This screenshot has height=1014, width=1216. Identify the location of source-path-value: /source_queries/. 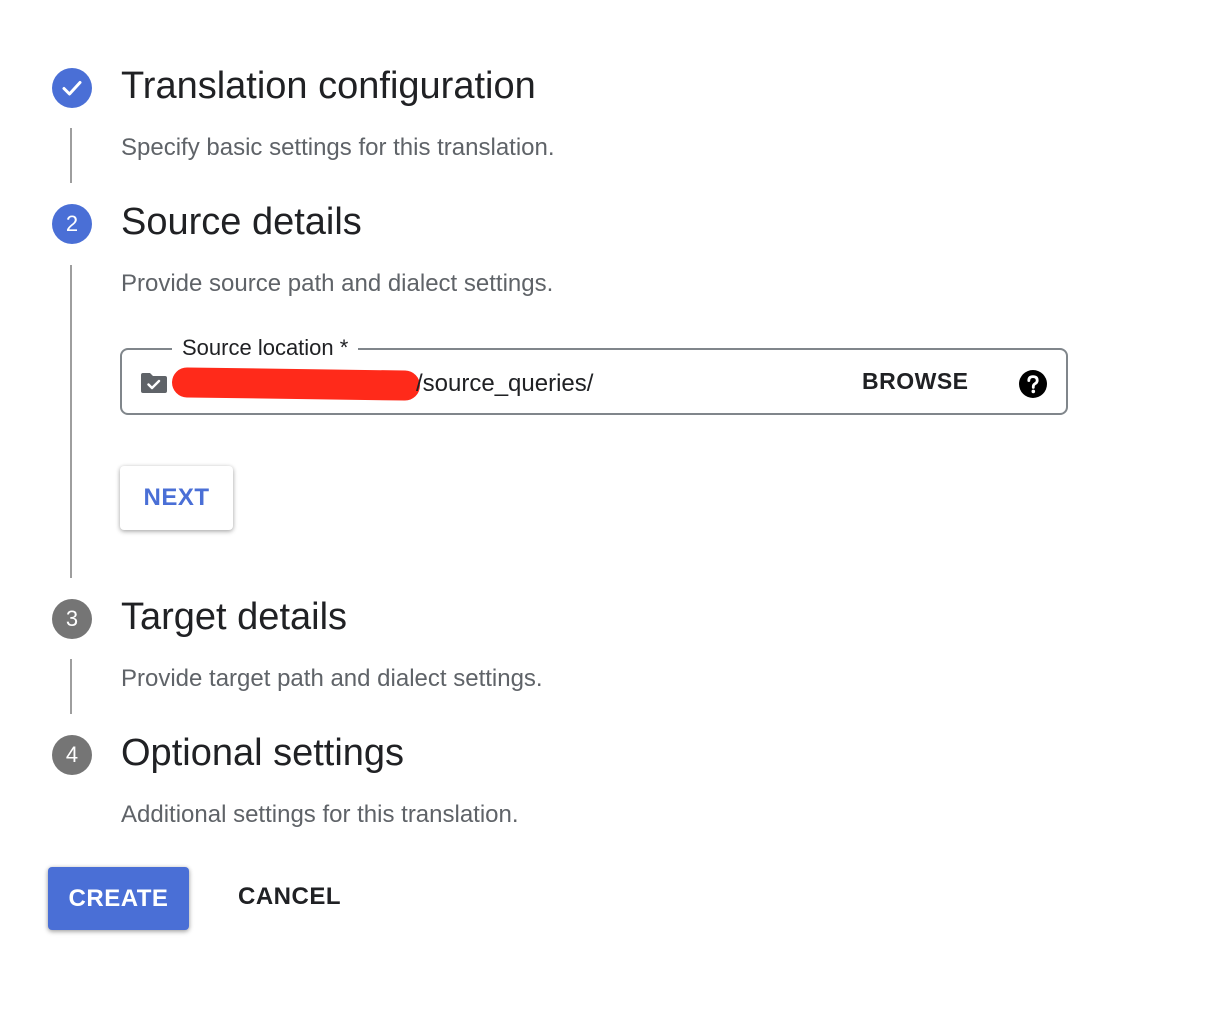
(504, 384).